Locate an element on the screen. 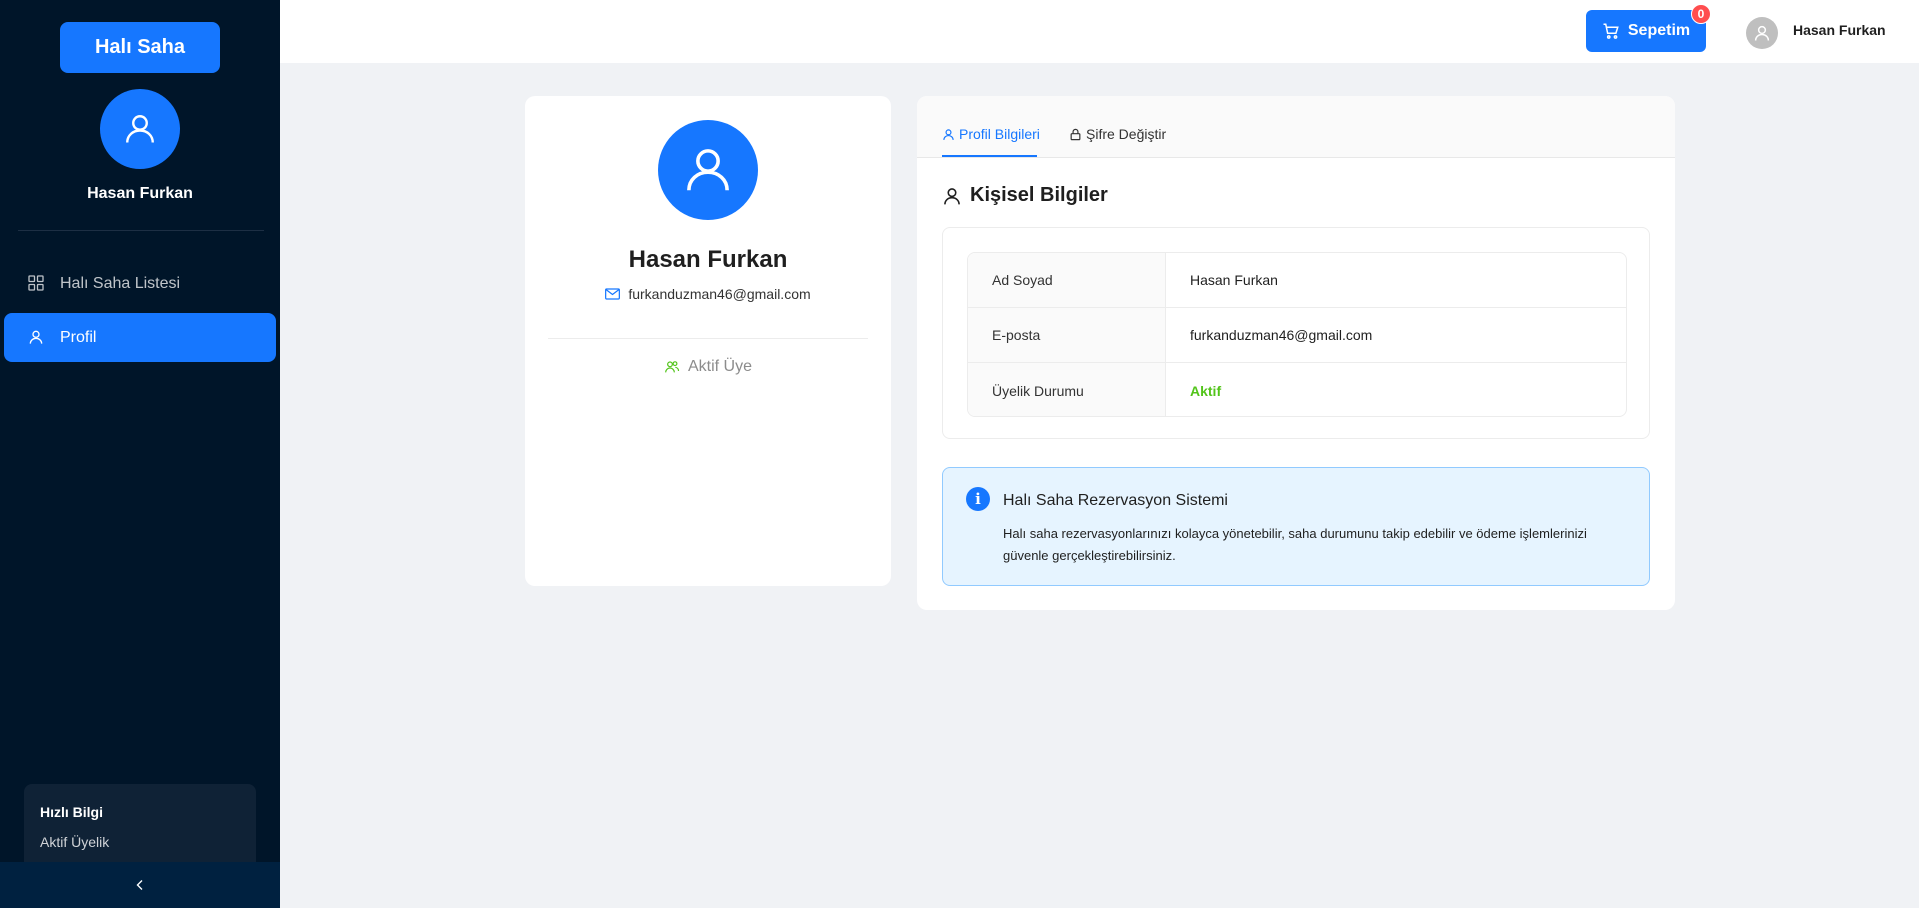  profile-email: furkanduzman46@gmail.com is located at coordinates (719, 294).